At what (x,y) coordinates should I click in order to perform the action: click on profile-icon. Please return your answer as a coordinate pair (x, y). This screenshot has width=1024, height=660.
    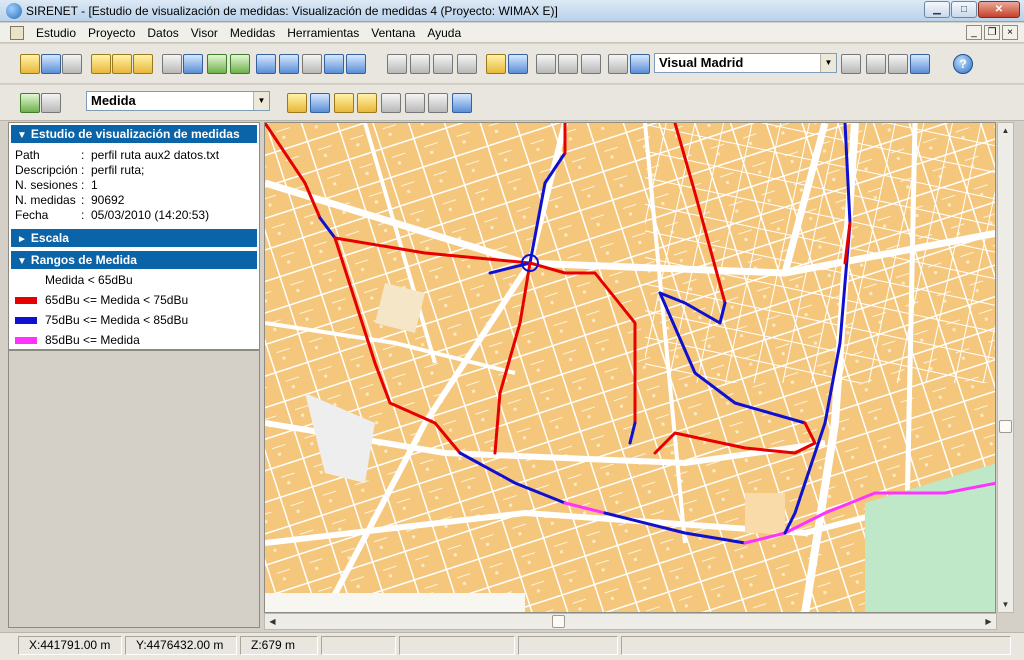
    Looking at the image, I should click on (367, 103).